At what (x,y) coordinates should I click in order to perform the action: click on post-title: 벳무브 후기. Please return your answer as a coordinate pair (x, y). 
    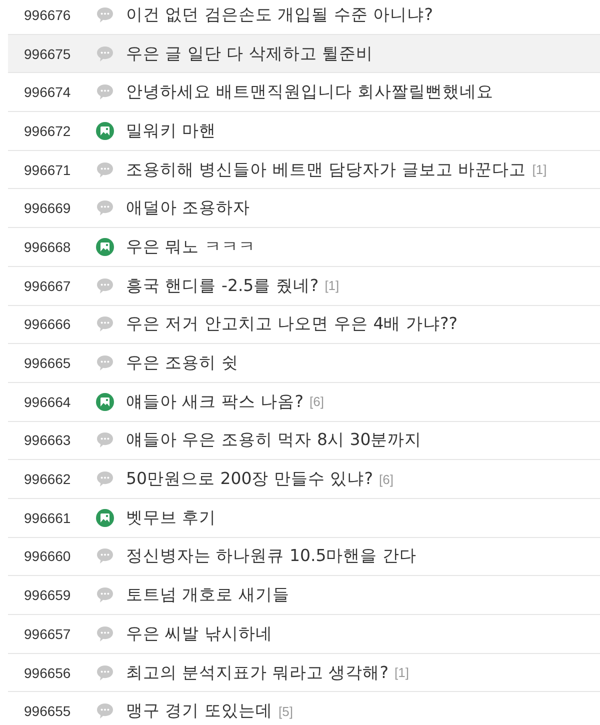
    Looking at the image, I should click on (171, 517).